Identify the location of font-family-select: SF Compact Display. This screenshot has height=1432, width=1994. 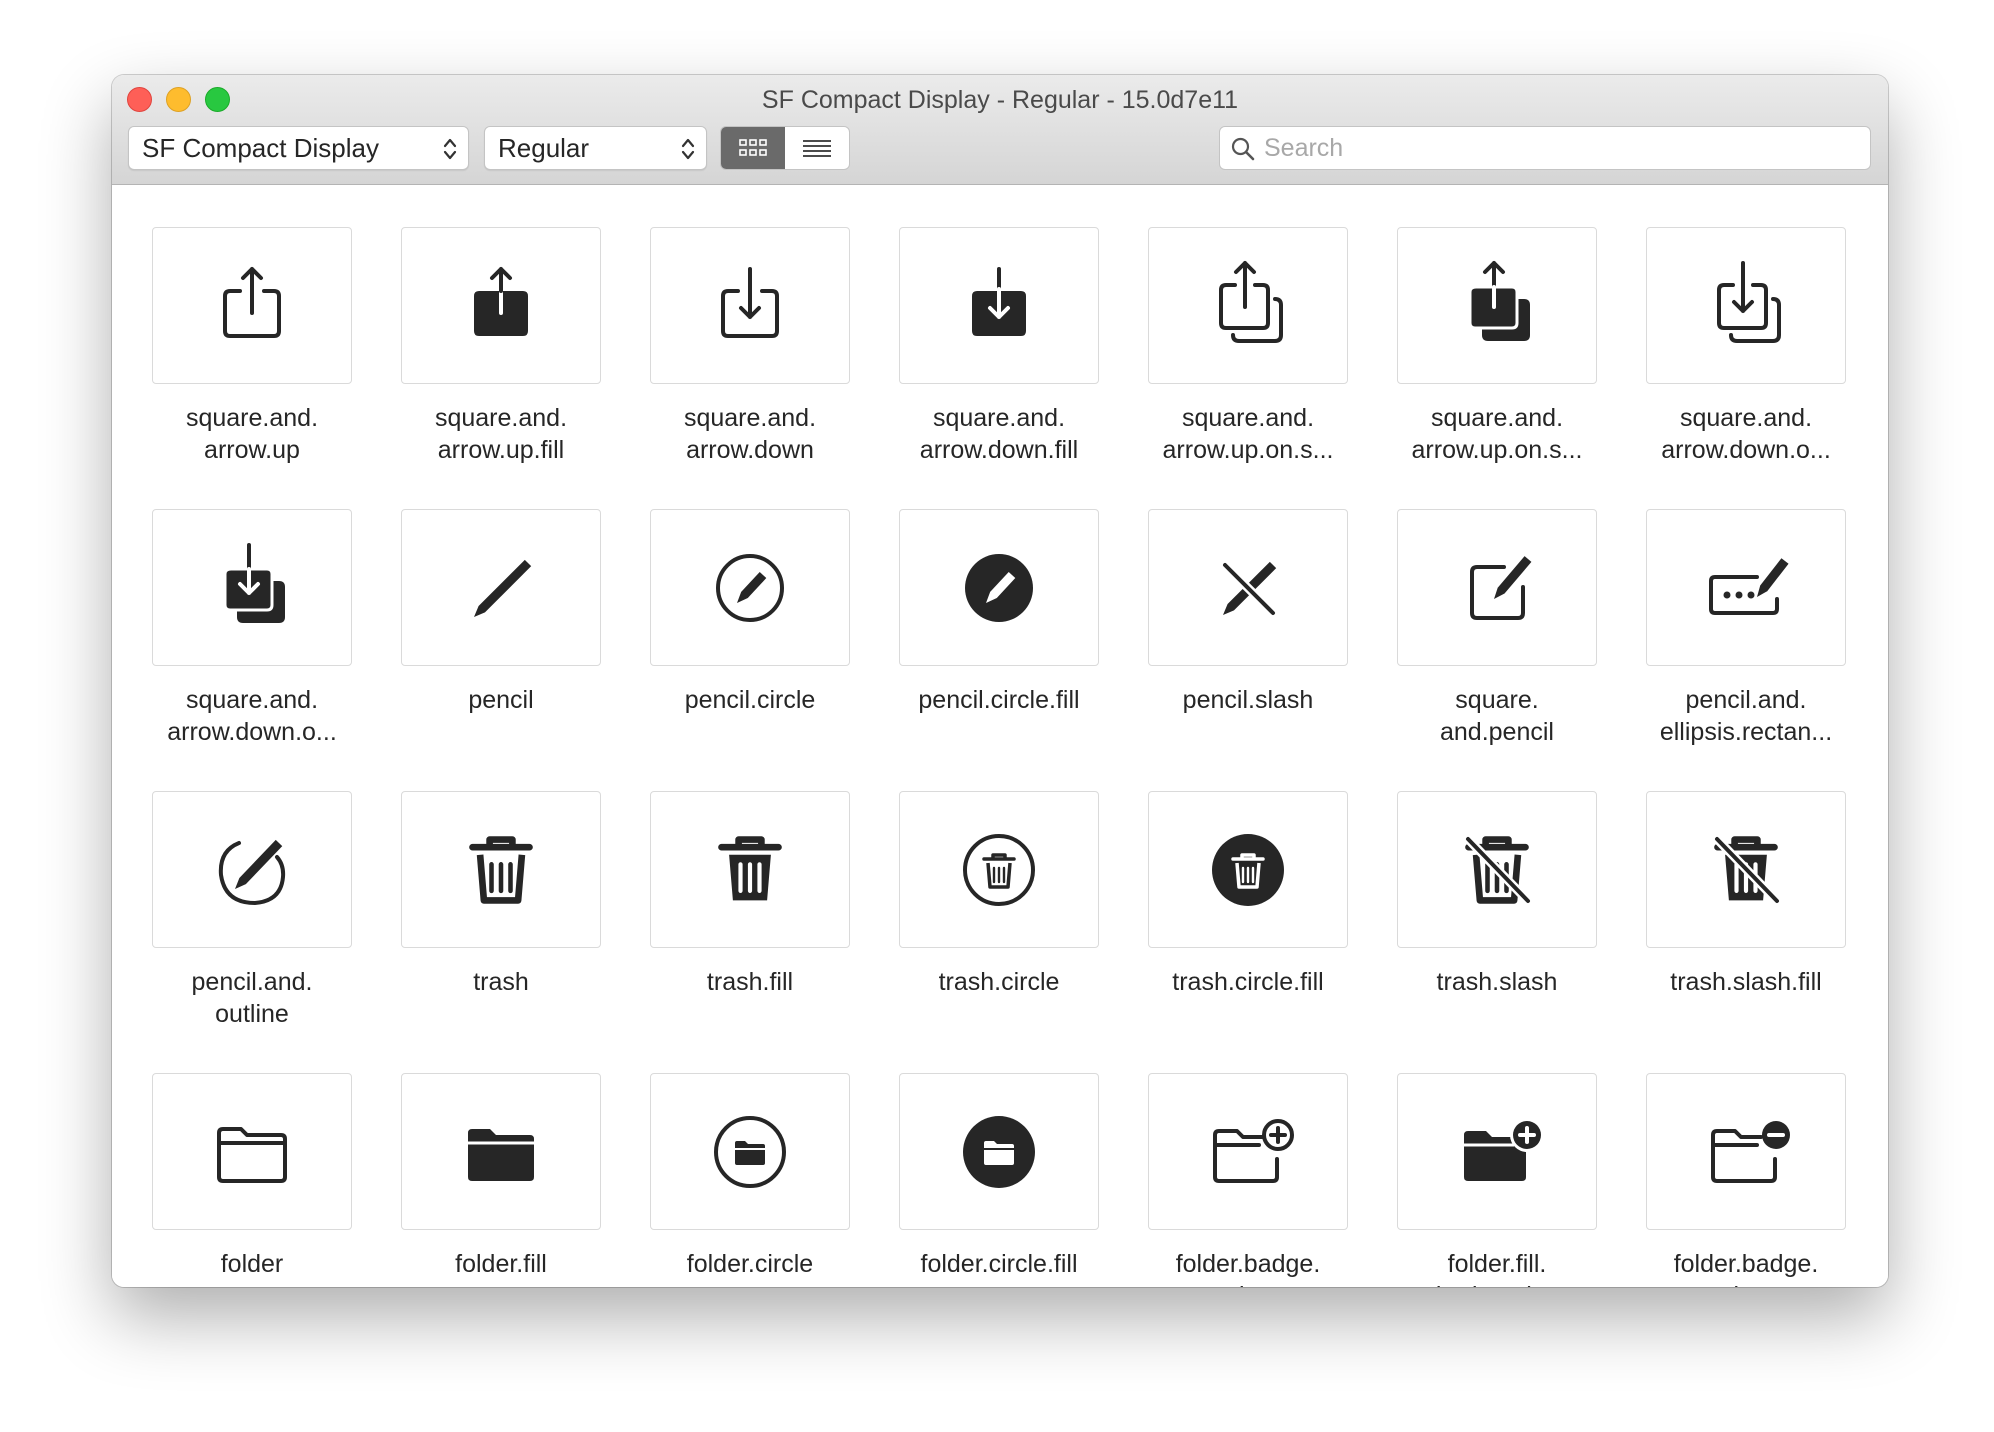
(298, 148).